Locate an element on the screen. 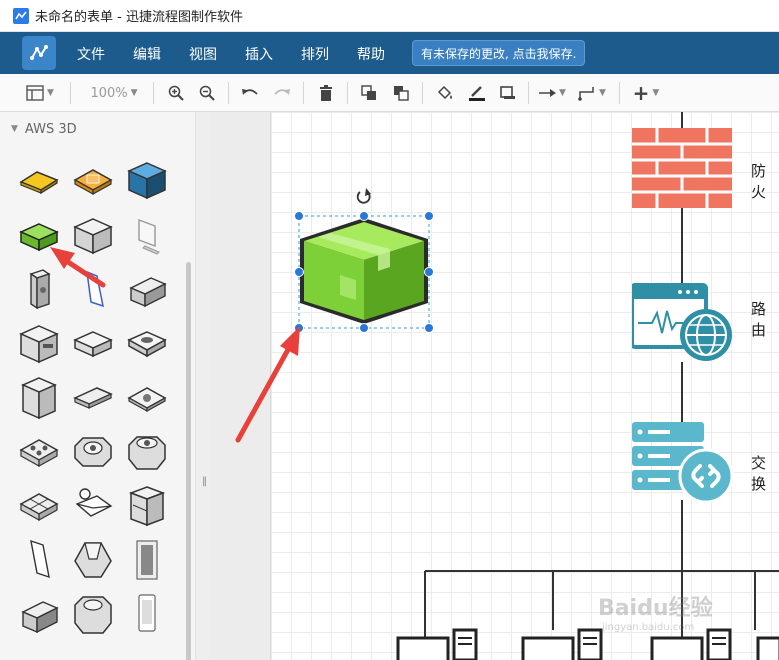 The width and height of the screenshot is (779, 660). rotate-handle-icon is located at coordinates (363, 196).